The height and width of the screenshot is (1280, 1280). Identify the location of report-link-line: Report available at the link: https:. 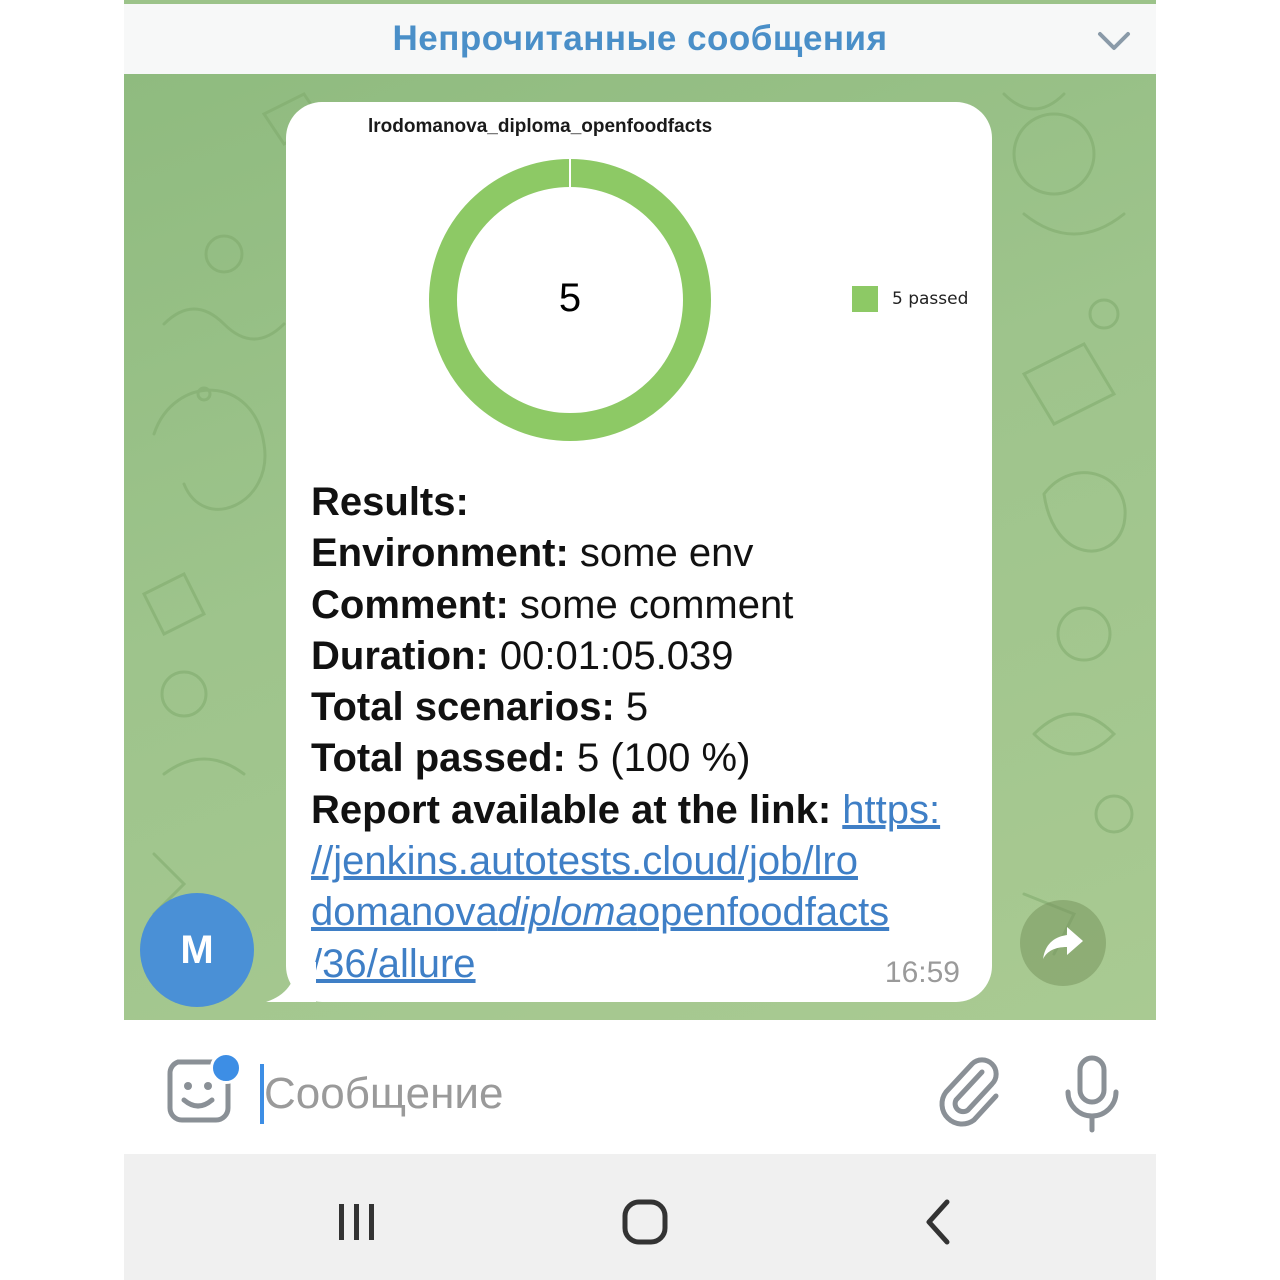
(641, 810).